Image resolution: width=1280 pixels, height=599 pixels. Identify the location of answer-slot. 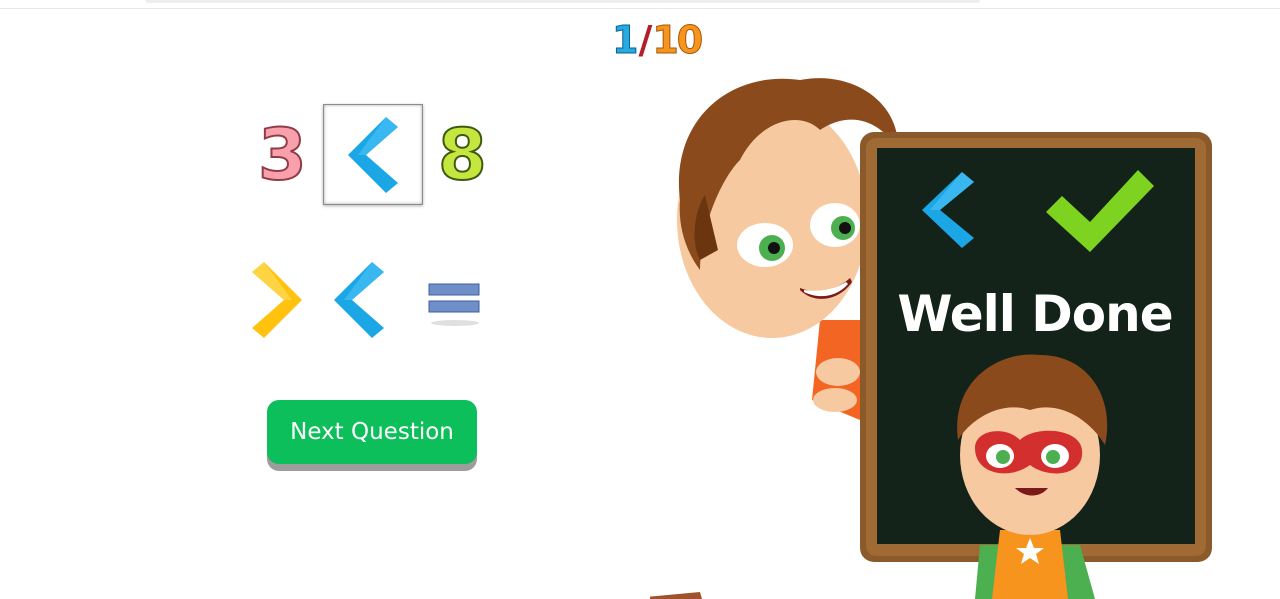
(373, 154).